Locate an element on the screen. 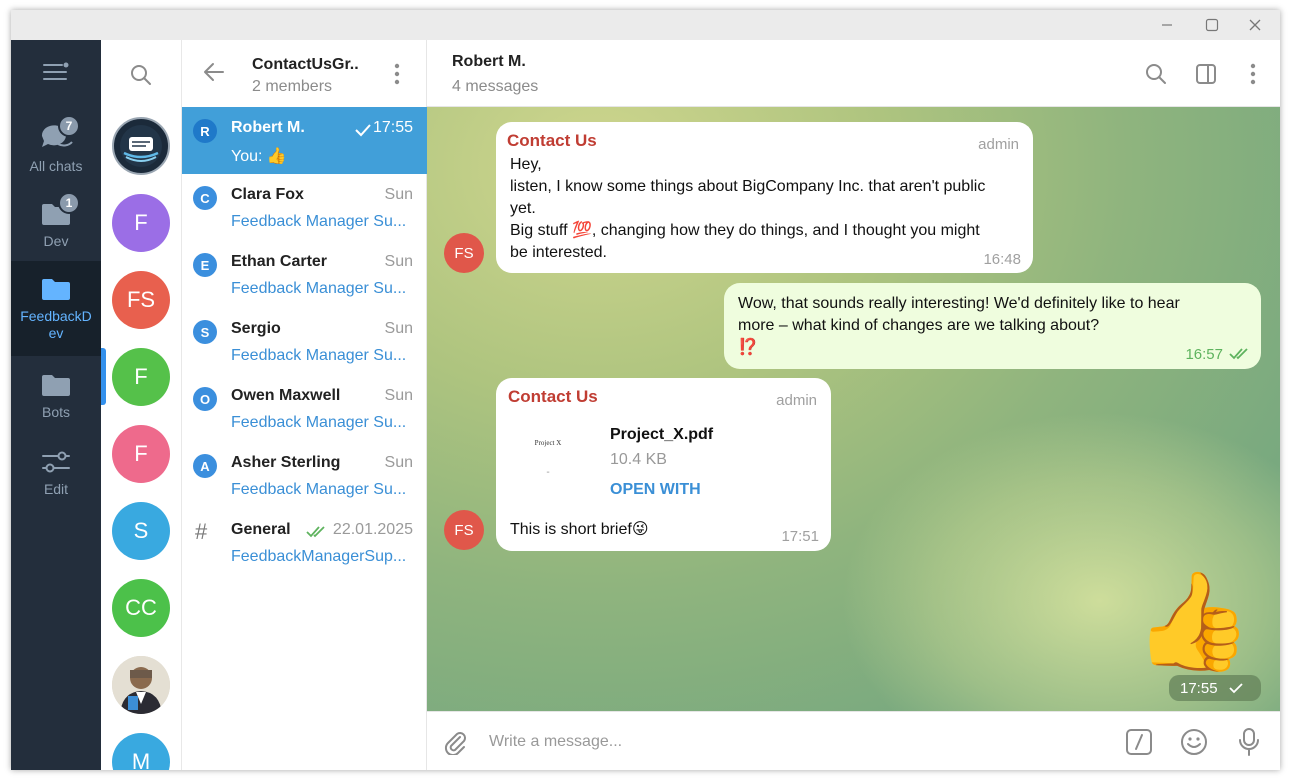 This screenshot has width=1291, height=781. avatar-initials: CC is located at coordinates (141, 607).